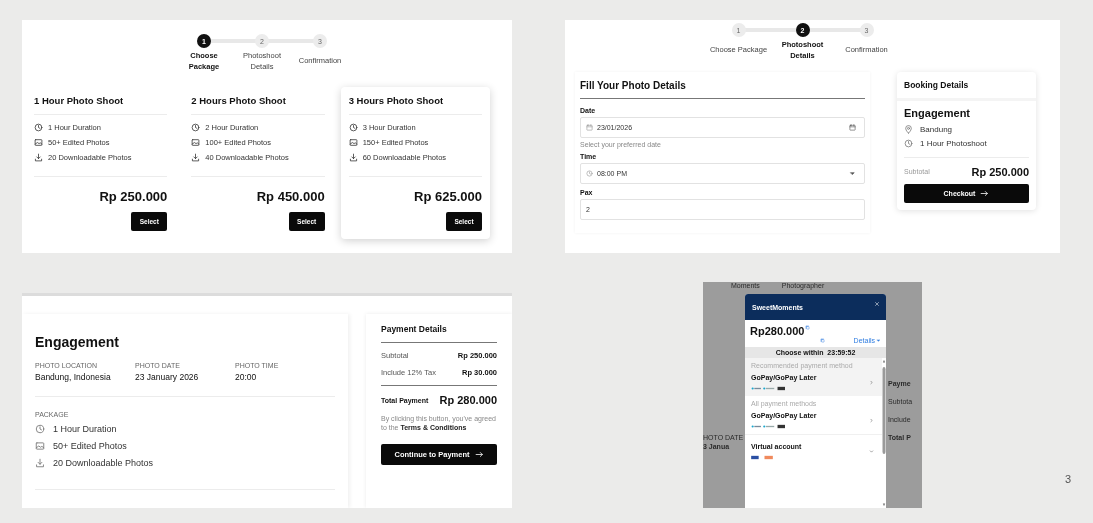 The height and width of the screenshot is (523, 1093). What do you see at coordinates (1000, 171) in the screenshot?
I see `subtotal-value: Rp 250.000` at bounding box center [1000, 171].